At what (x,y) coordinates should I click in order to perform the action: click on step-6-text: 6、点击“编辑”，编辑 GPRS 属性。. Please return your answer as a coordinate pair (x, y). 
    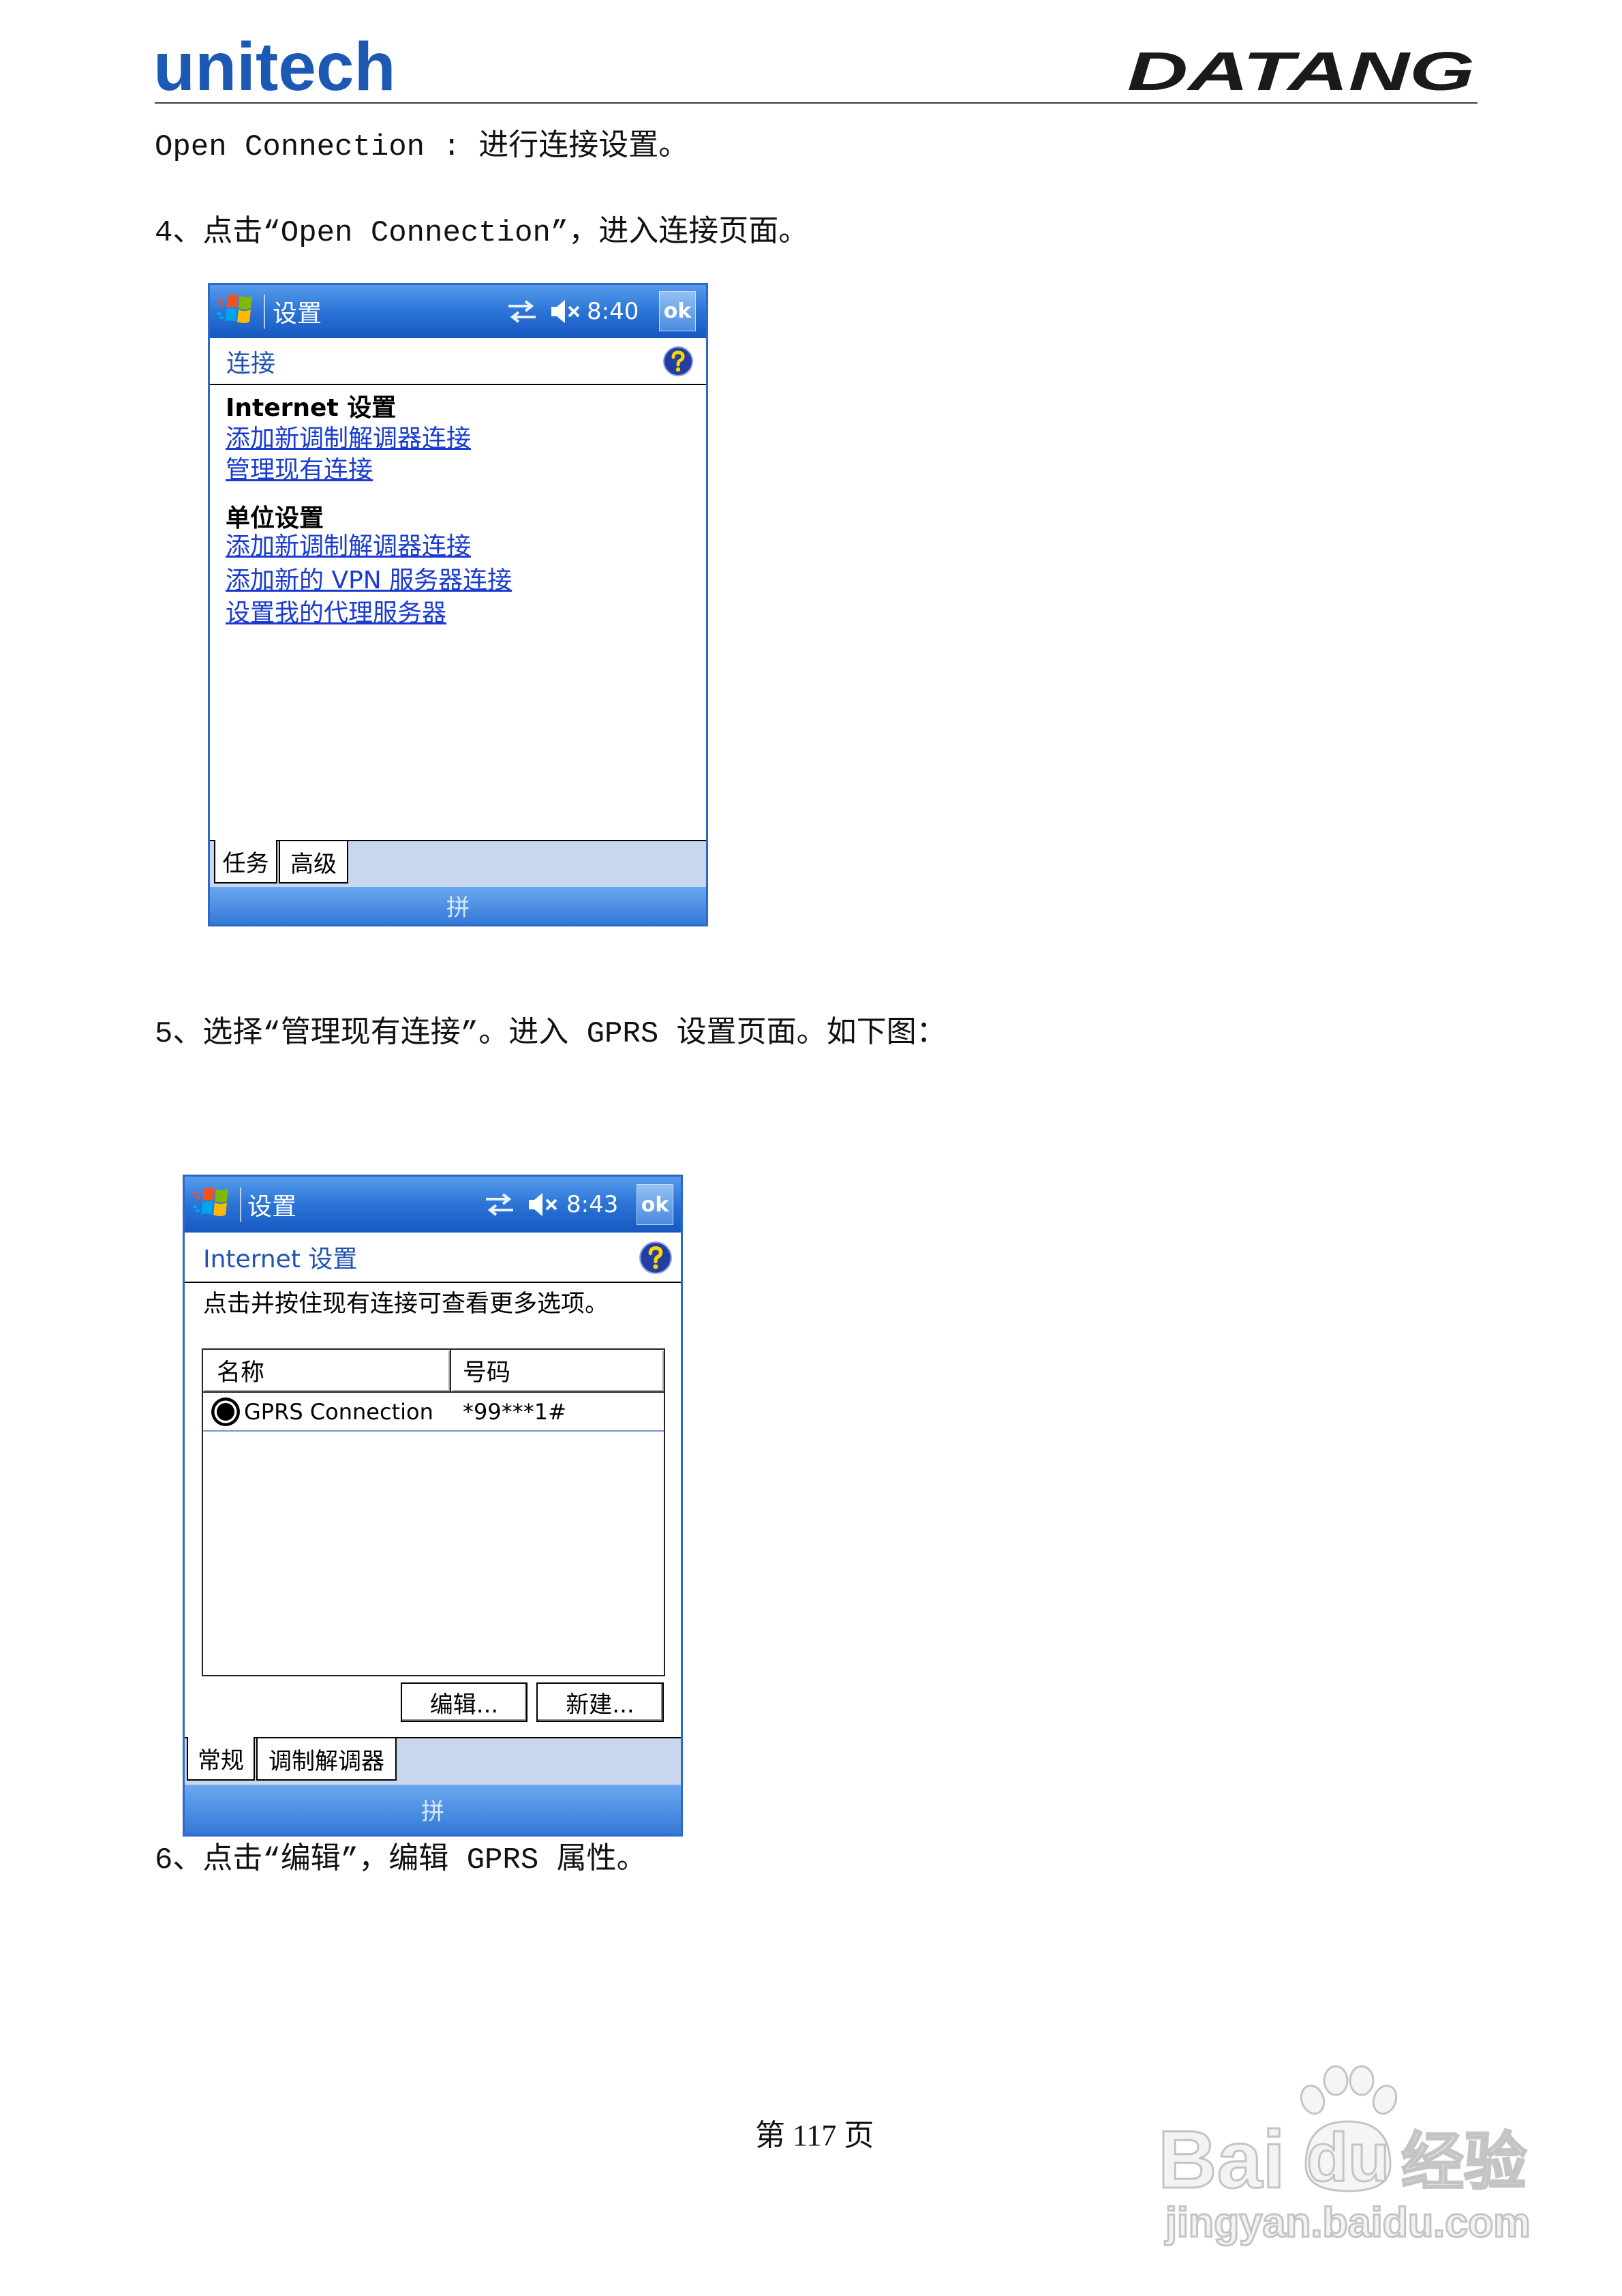
    Looking at the image, I should click on (401, 1860).